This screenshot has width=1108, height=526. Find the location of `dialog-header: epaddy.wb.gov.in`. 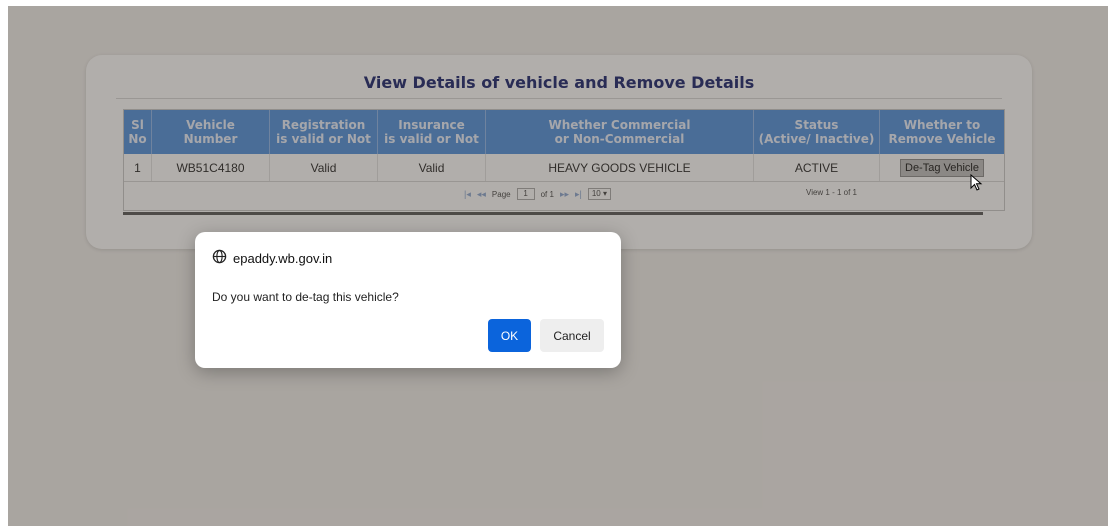

dialog-header: epaddy.wb.gov.in is located at coordinates (272, 258).